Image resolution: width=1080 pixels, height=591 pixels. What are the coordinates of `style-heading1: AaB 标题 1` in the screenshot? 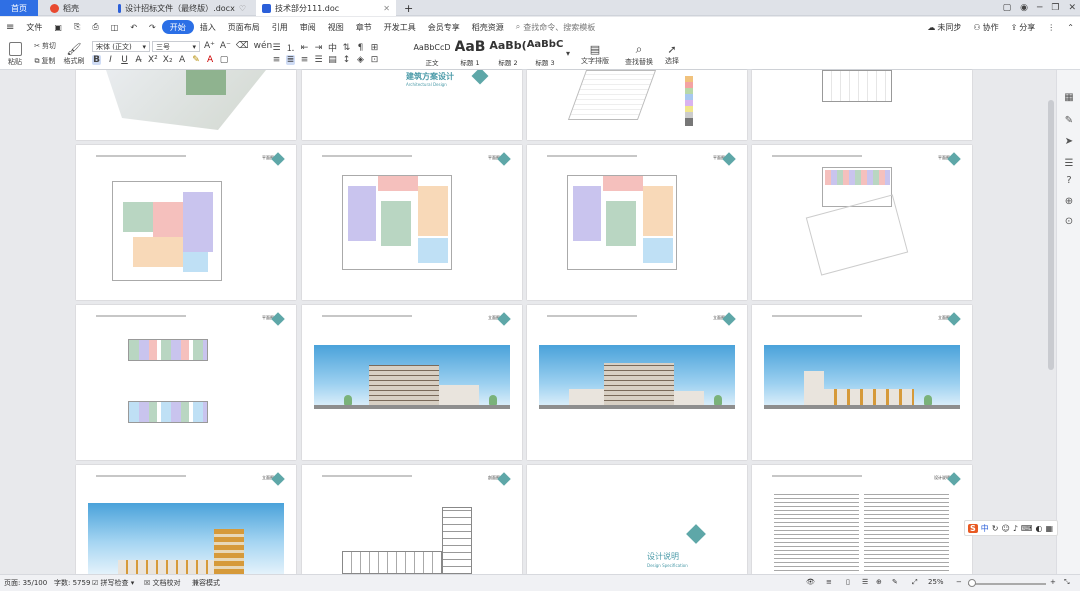 It's located at (470, 53).